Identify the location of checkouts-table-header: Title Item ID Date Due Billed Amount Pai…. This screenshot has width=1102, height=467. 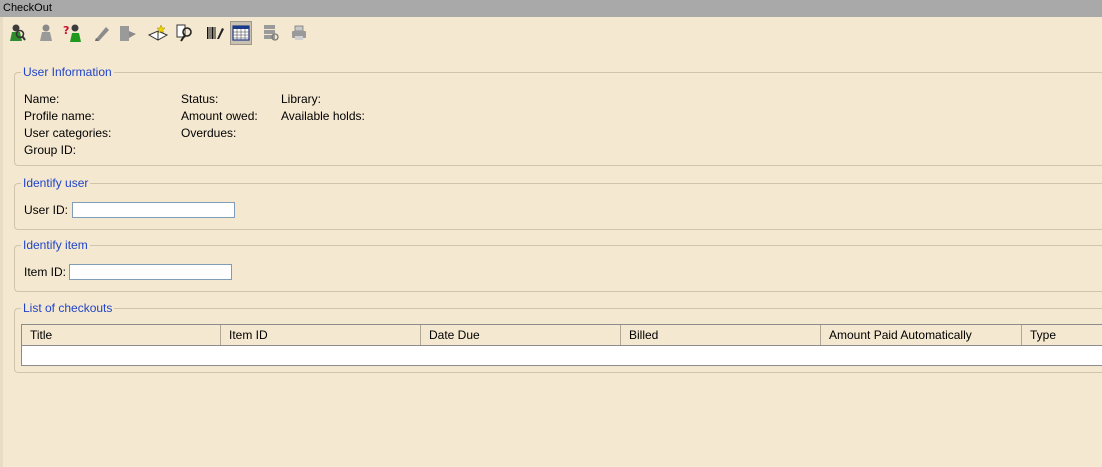
(562, 335).